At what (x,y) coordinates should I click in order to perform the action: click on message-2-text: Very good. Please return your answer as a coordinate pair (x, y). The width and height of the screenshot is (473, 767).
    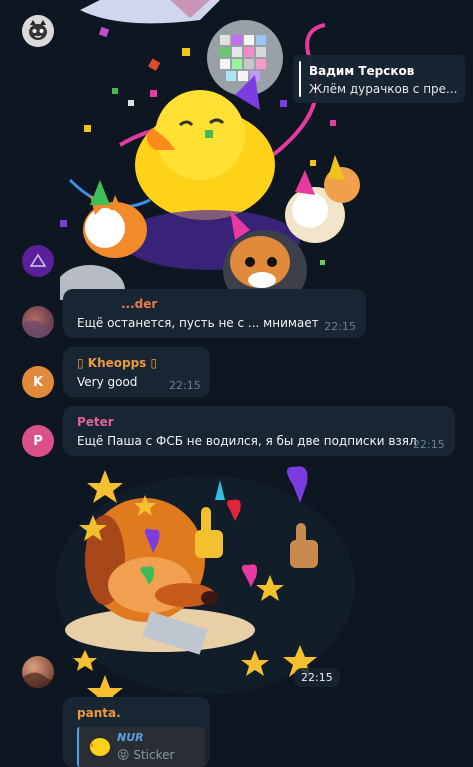
    Looking at the image, I should click on (107, 382).